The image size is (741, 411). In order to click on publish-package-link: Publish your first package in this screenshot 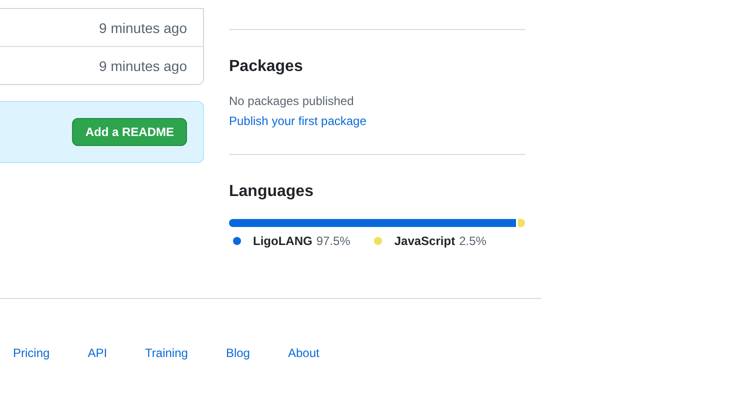, I will do `click(297, 121)`.